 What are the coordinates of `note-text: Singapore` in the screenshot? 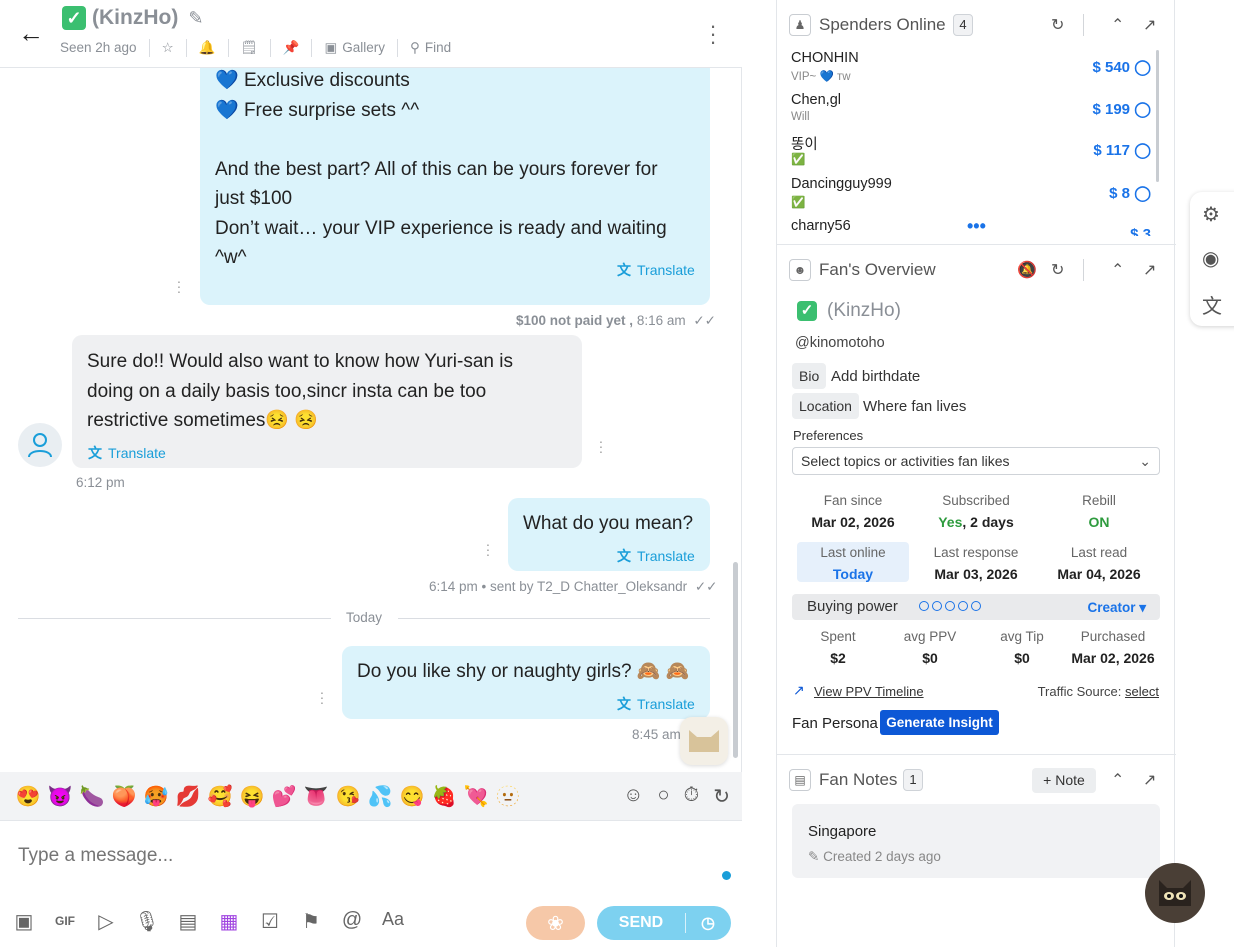 It's located at (842, 831).